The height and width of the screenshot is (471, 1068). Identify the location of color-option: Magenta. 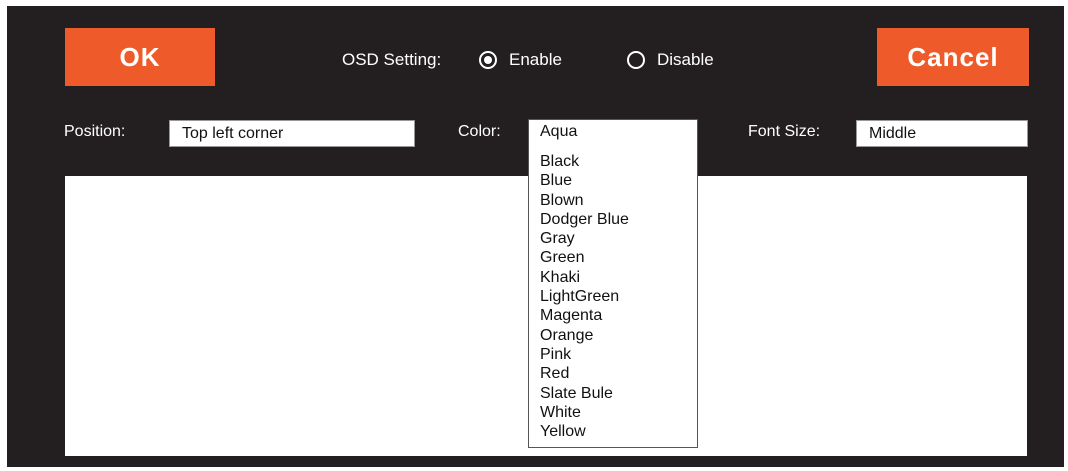
(584, 315).